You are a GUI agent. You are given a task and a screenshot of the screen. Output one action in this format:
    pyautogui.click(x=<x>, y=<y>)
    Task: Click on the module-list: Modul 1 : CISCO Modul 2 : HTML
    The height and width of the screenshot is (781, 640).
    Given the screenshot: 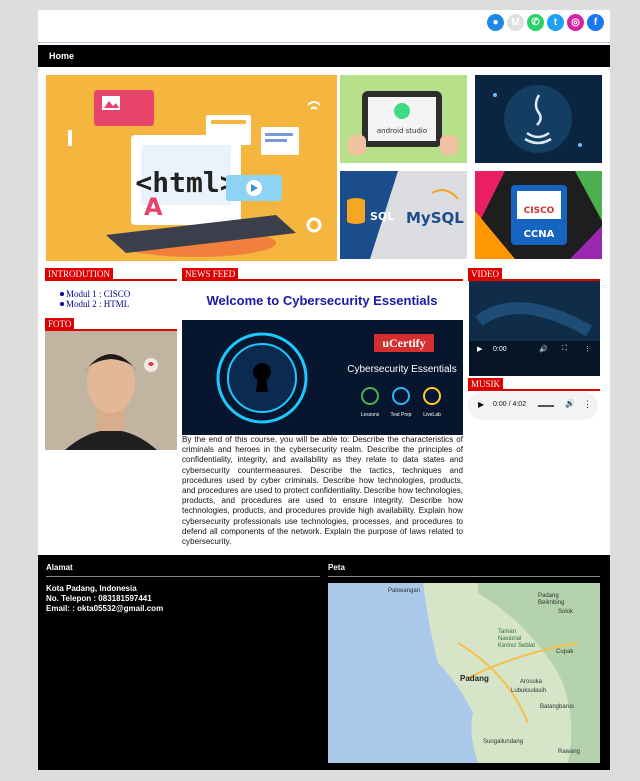 What is the action you would take?
    pyautogui.click(x=95, y=299)
    